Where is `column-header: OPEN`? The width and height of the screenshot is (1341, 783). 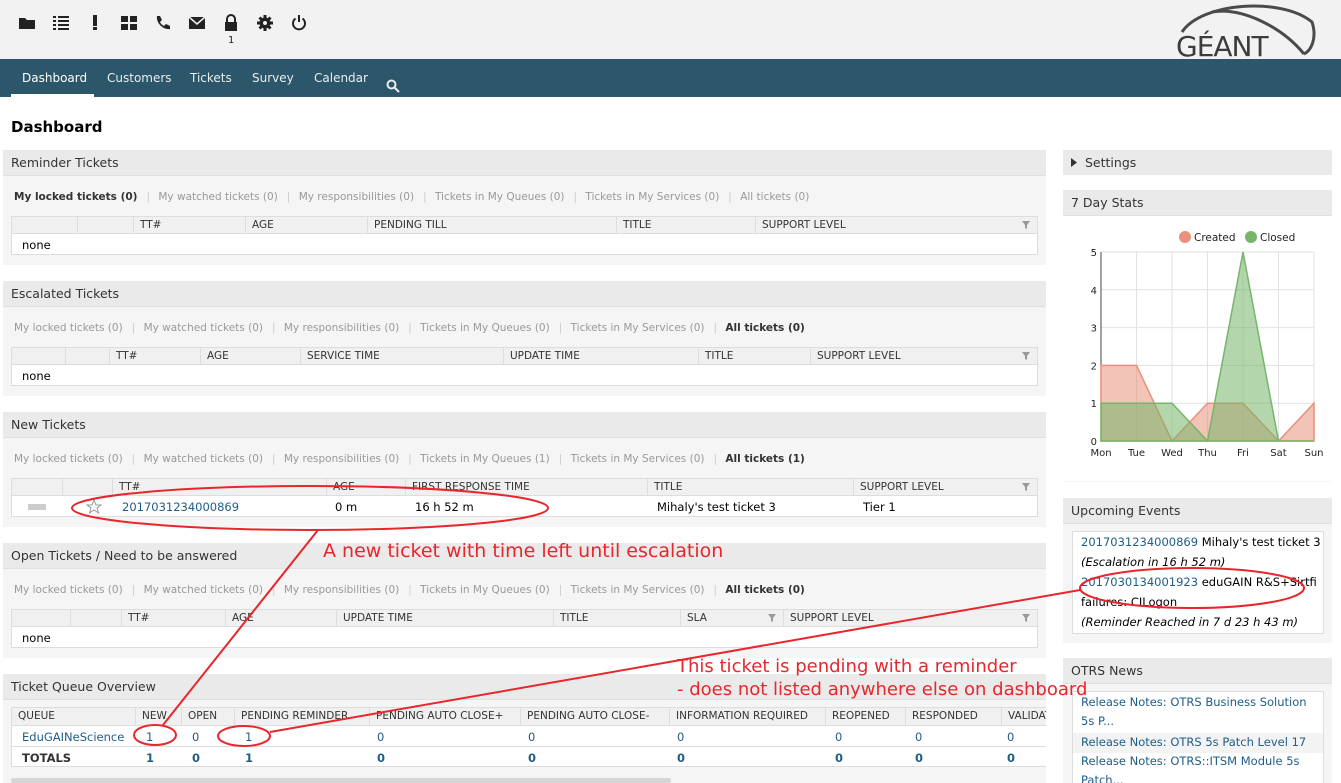
column-header: OPEN is located at coordinates (207, 716).